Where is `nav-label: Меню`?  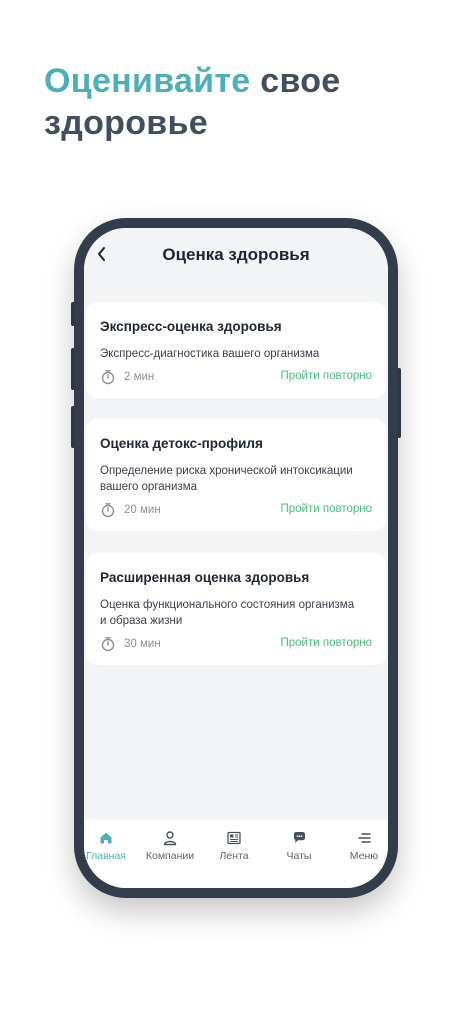 nav-label: Меню is located at coordinates (364, 856).